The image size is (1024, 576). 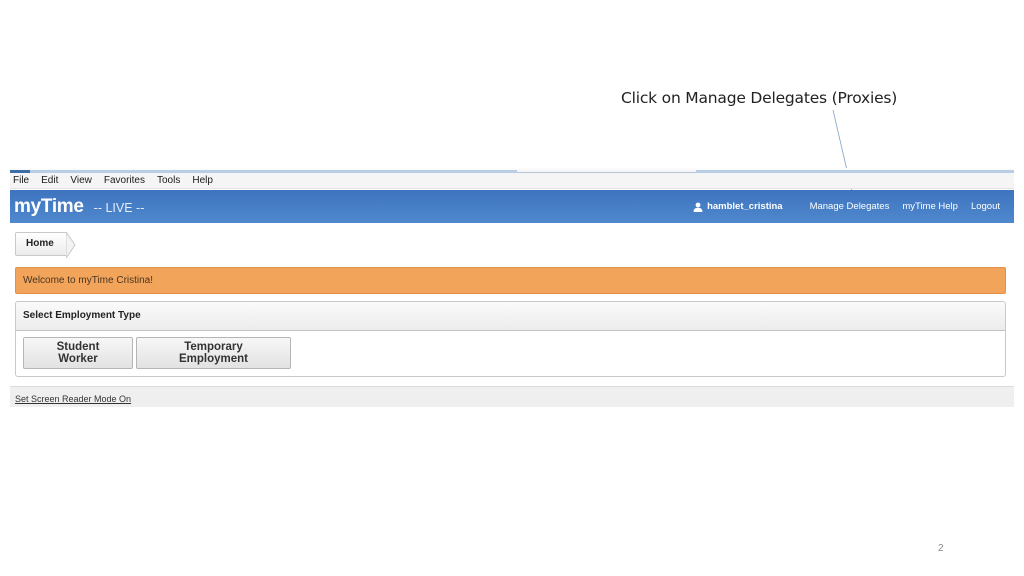 What do you see at coordinates (941, 548) in the screenshot?
I see `slide-number: 2` at bounding box center [941, 548].